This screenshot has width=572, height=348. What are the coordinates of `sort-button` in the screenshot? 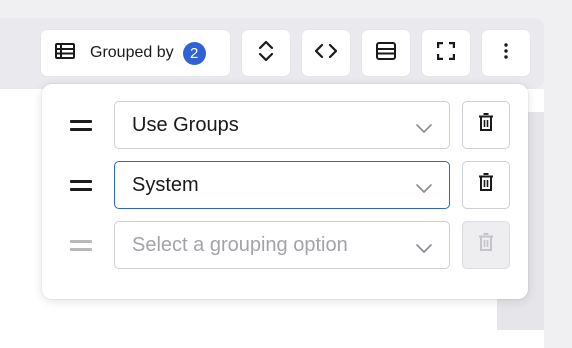 It's located at (266, 53).